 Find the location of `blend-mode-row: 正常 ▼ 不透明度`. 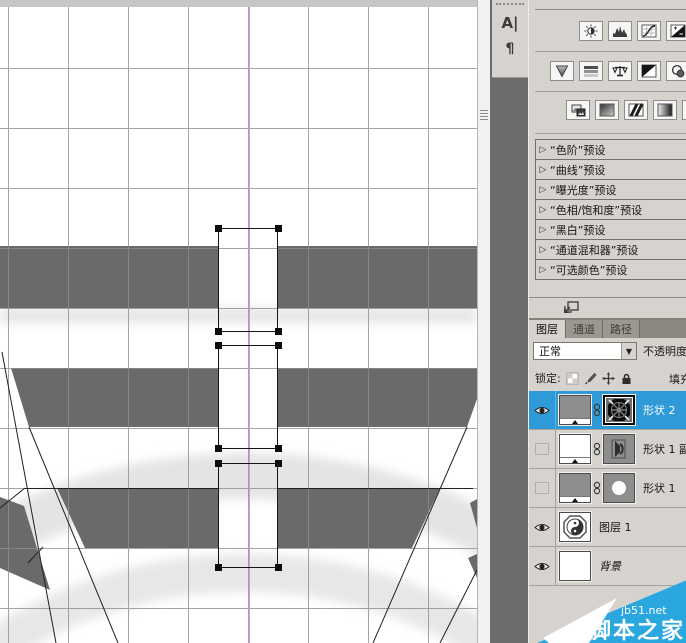

blend-mode-row: 正常 ▼ 不透明度 is located at coordinates (607, 351).